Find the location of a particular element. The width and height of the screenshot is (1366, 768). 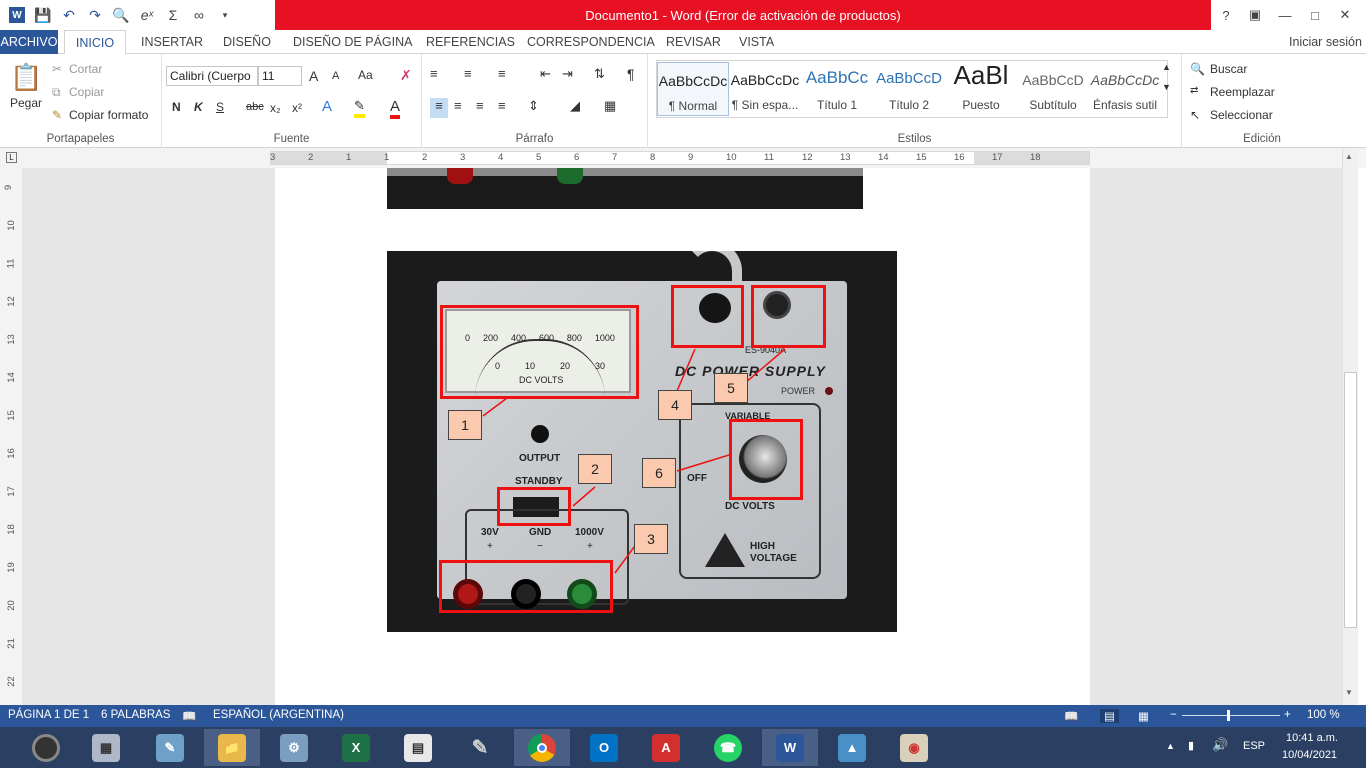

photos-icon: ▲ is located at coordinates (852, 747).